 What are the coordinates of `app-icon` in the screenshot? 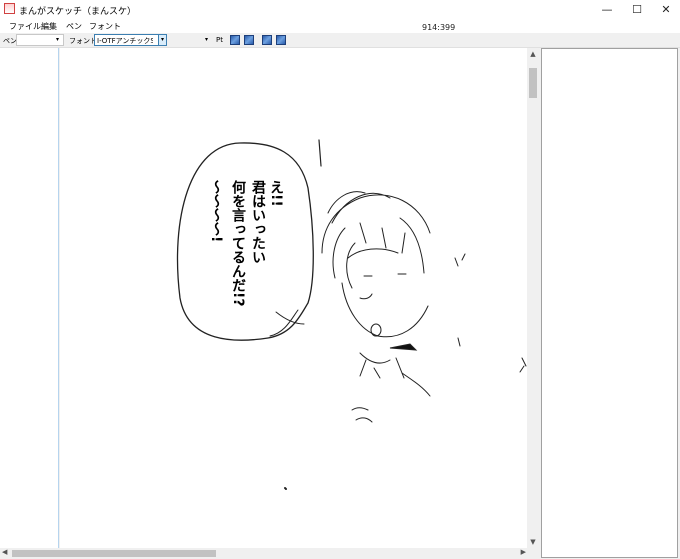 It's located at (9, 8).